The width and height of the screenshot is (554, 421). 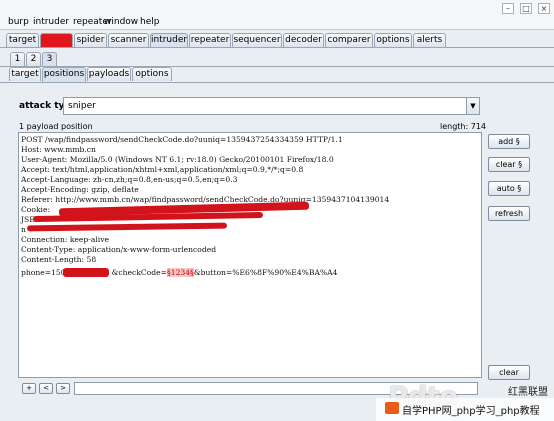 What do you see at coordinates (152, 74) in the screenshot?
I see `subtab-options: options` at bounding box center [152, 74].